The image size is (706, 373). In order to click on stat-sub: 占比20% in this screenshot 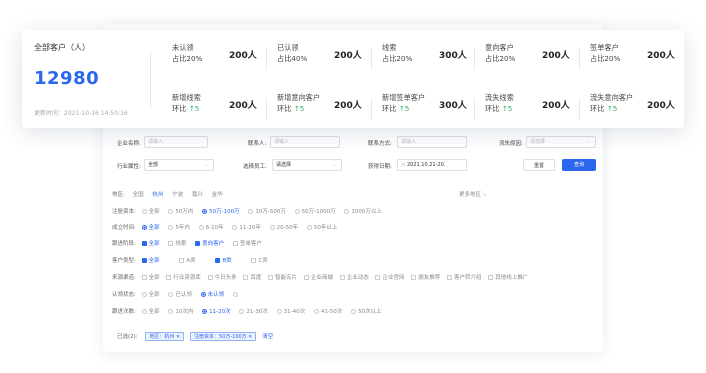, I will do `click(605, 58)`.